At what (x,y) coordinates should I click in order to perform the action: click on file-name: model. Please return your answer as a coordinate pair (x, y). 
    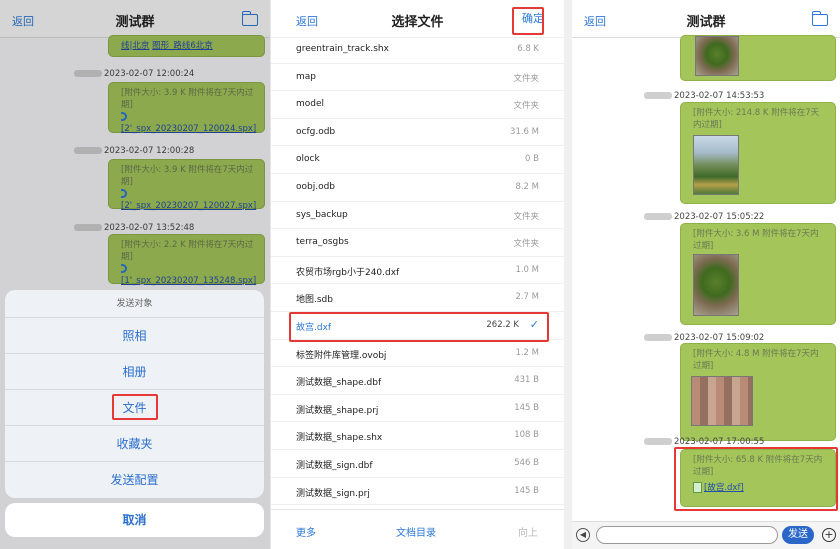
    Looking at the image, I should click on (310, 104).